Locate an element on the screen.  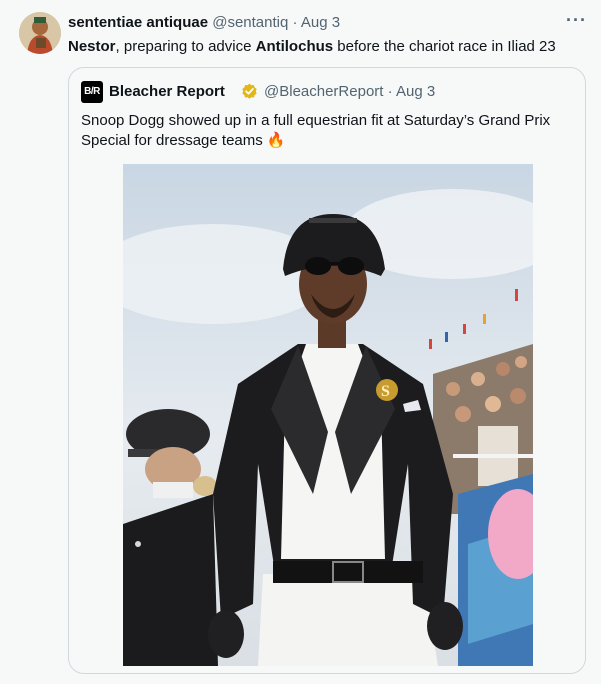
quoted-tweet-time: Aug 3 is located at coordinates (415, 91).